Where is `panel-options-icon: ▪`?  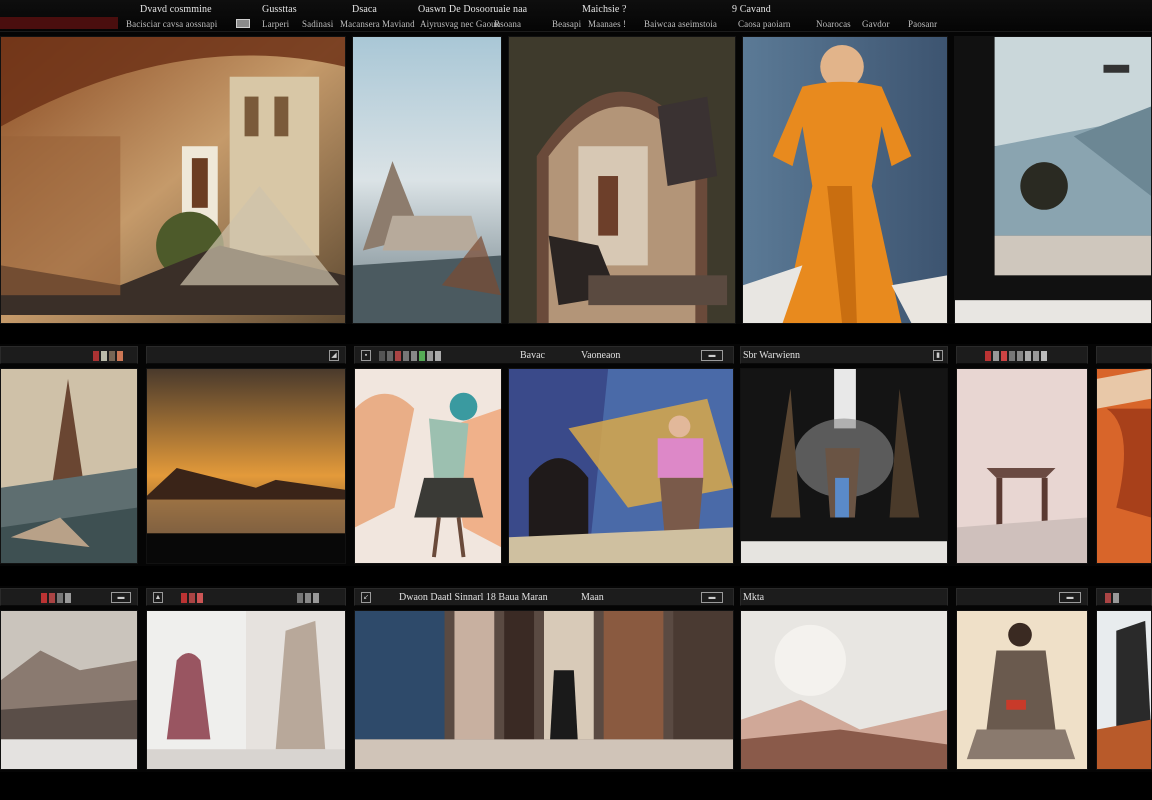
panel-options-icon: ▪ is located at coordinates (366, 355).